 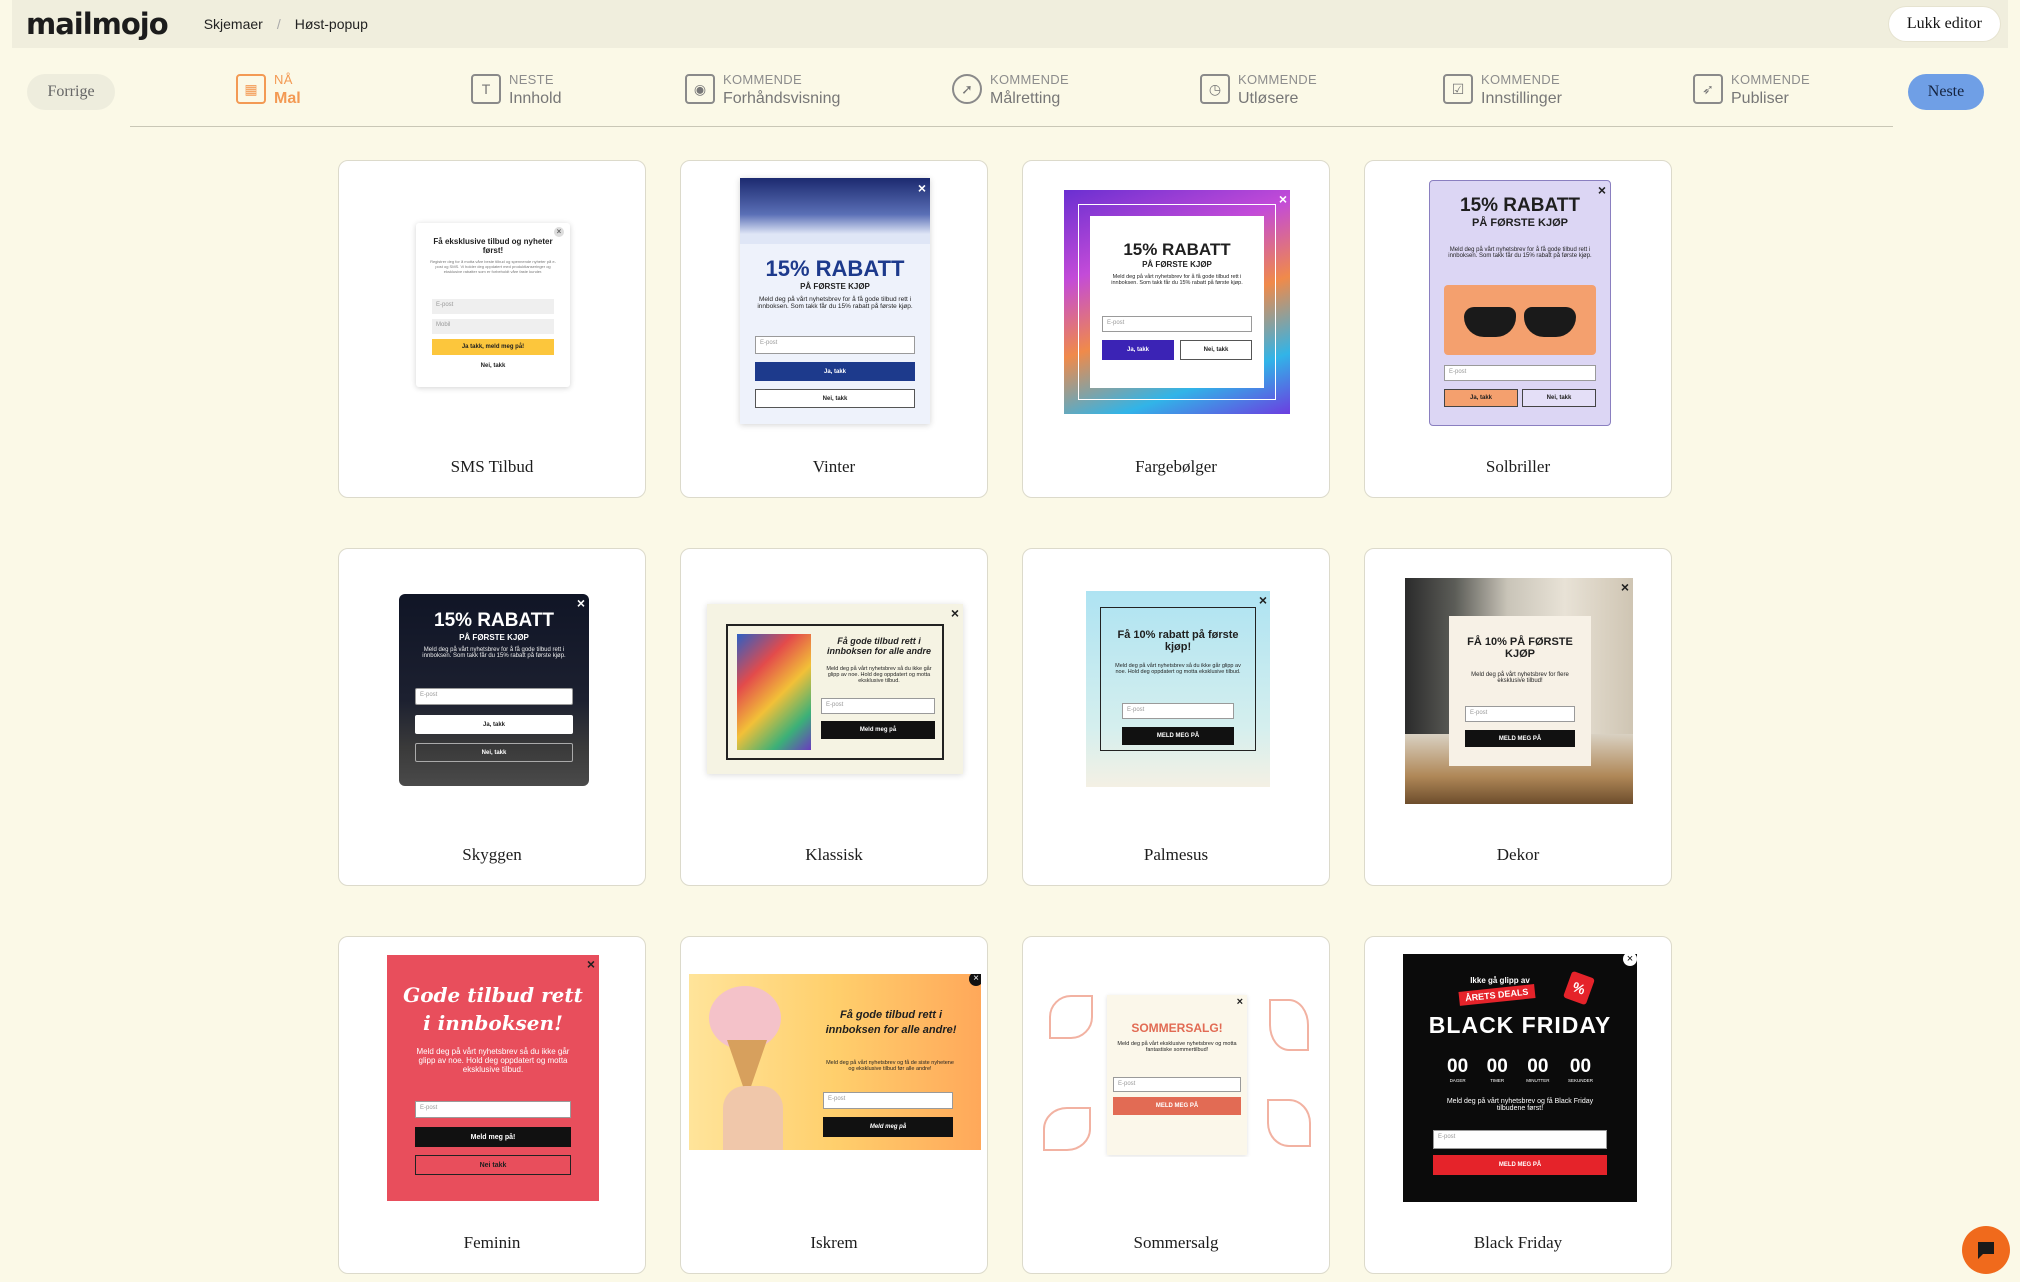 What do you see at coordinates (516, 89) in the screenshot?
I see `step-innhold: T NESTE Innhold` at bounding box center [516, 89].